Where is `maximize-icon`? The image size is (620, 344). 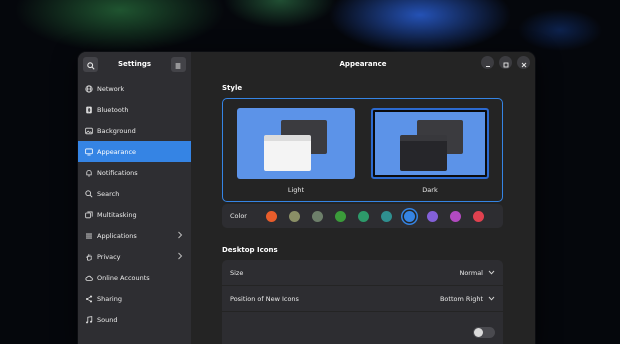
maximize-icon is located at coordinates (506, 62).